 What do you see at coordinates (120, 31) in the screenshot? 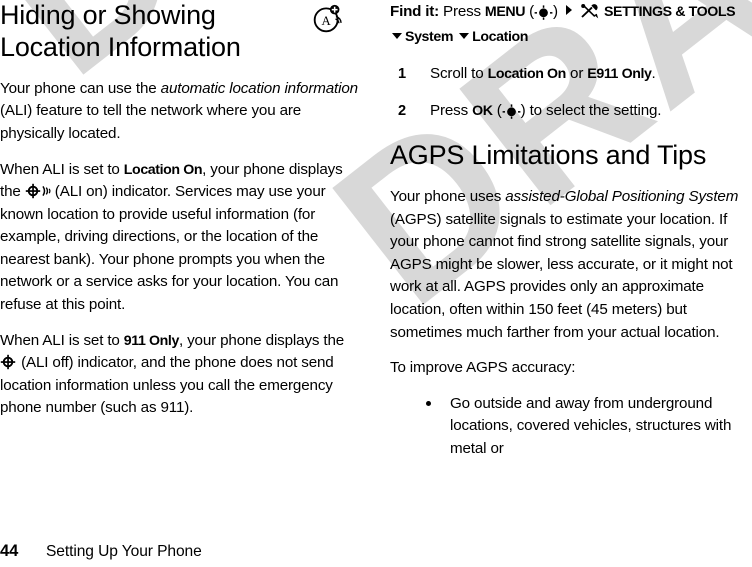
I see `page-title: Hiding or Showing Location Information` at bounding box center [120, 31].